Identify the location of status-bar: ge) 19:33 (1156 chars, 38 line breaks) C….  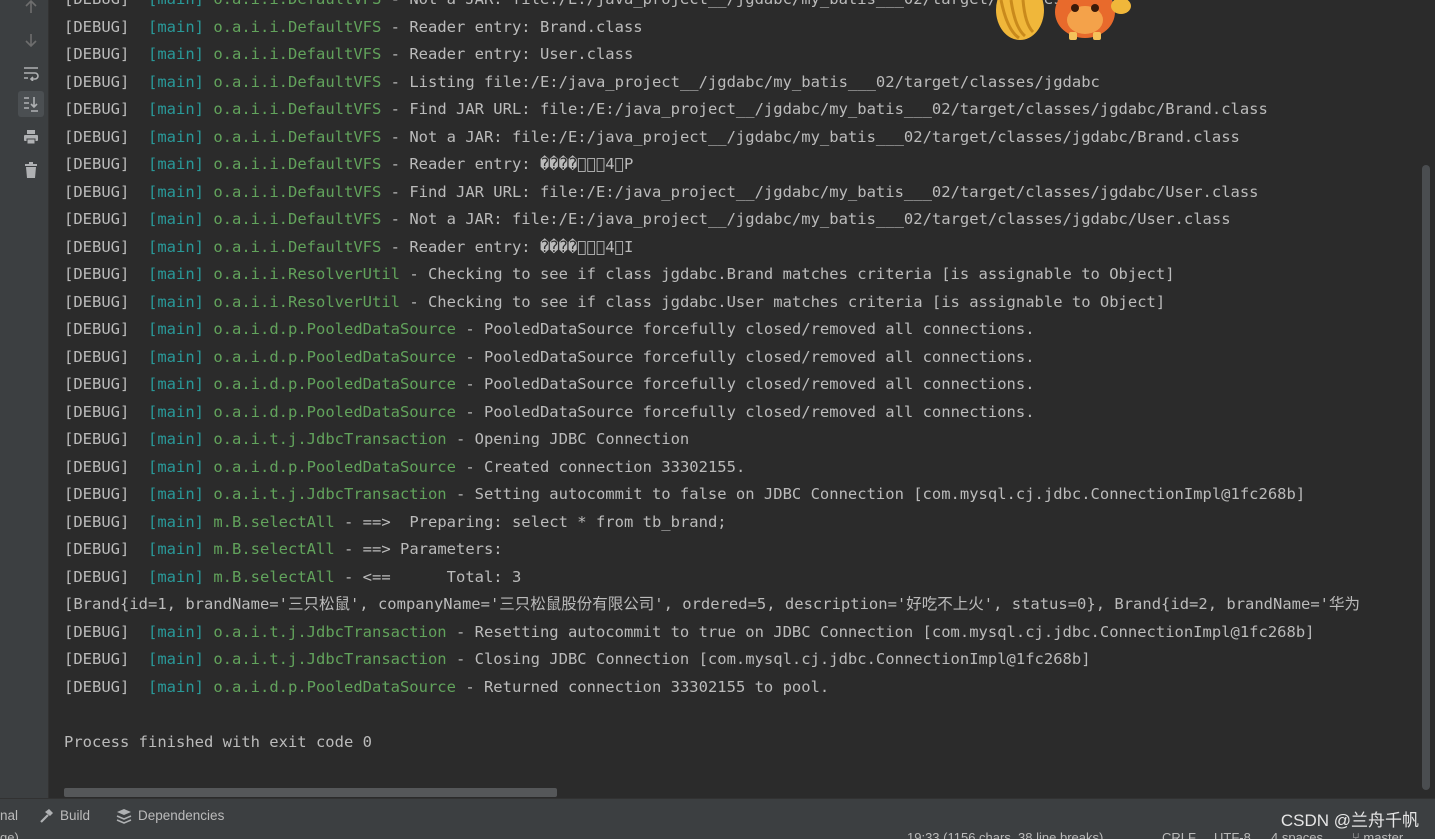
(717, 835).